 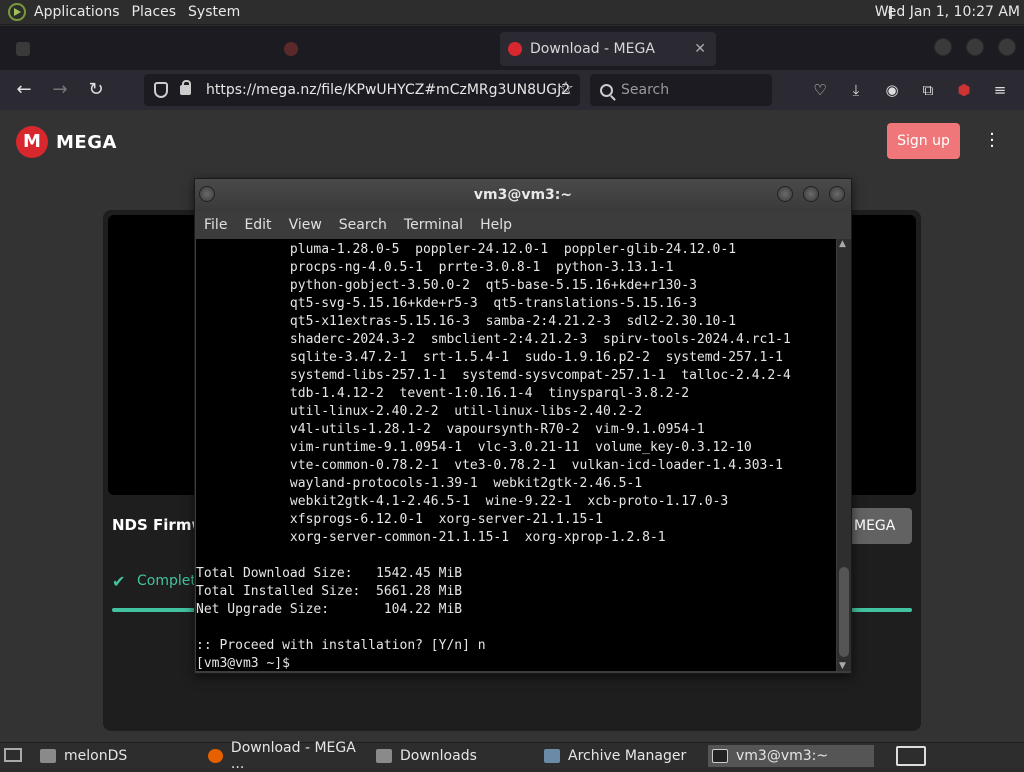 I want to click on terminal-line: Total Installed Size: 5661.28 MiB, so click(x=329, y=591).